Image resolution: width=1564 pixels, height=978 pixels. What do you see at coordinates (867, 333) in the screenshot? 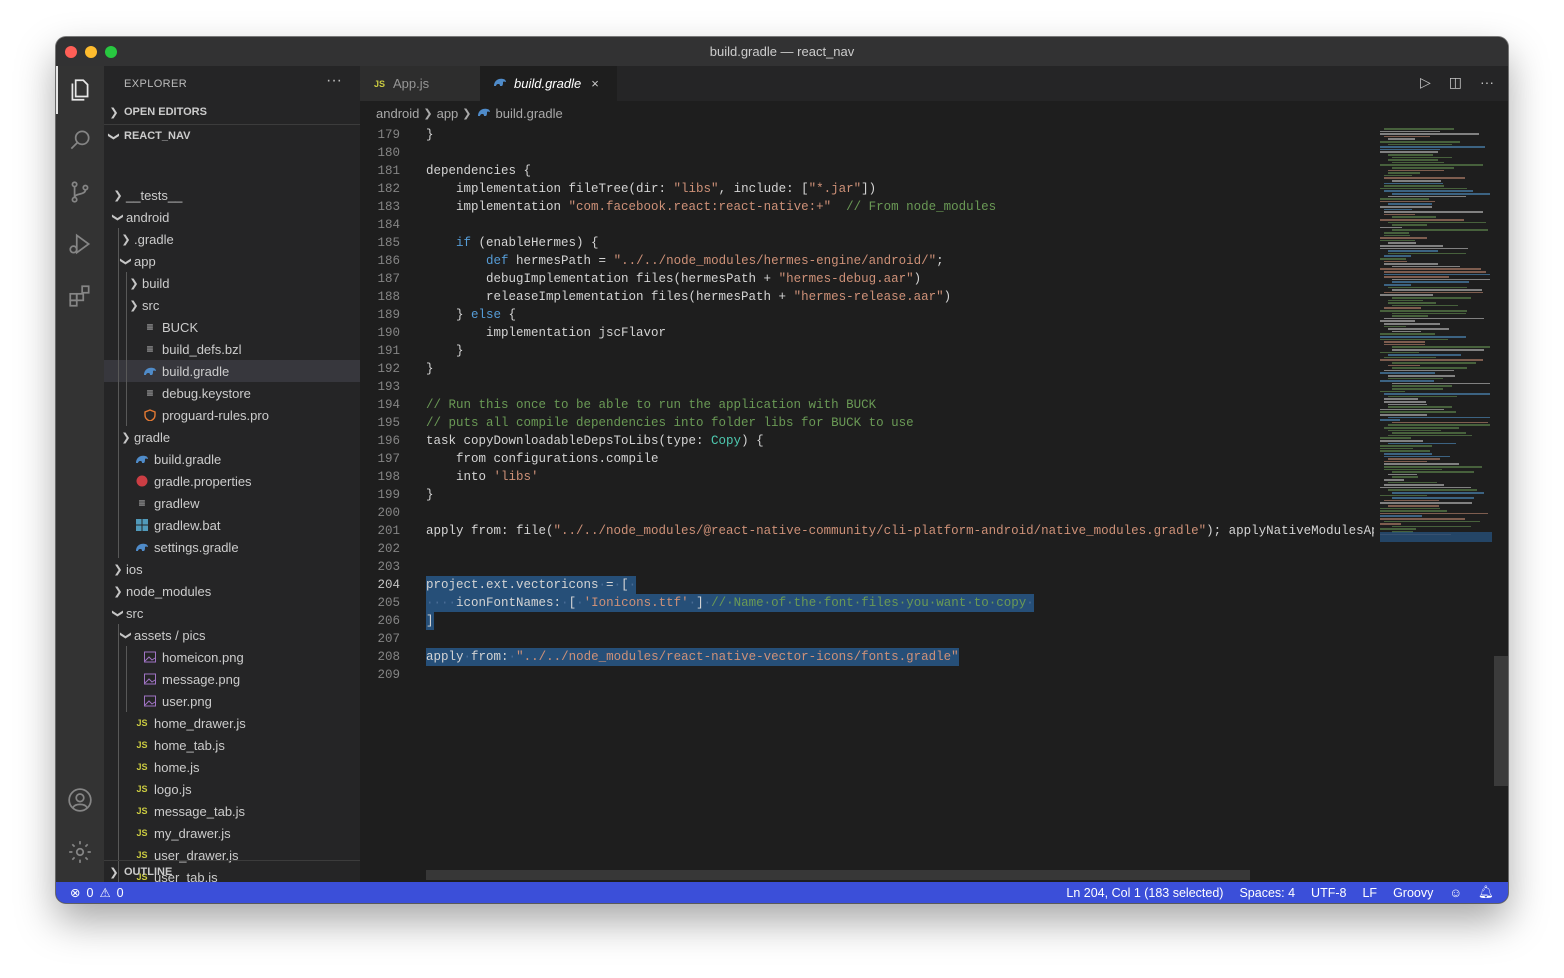
I see `code-line: 190 implementation jscFlavor` at bounding box center [867, 333].